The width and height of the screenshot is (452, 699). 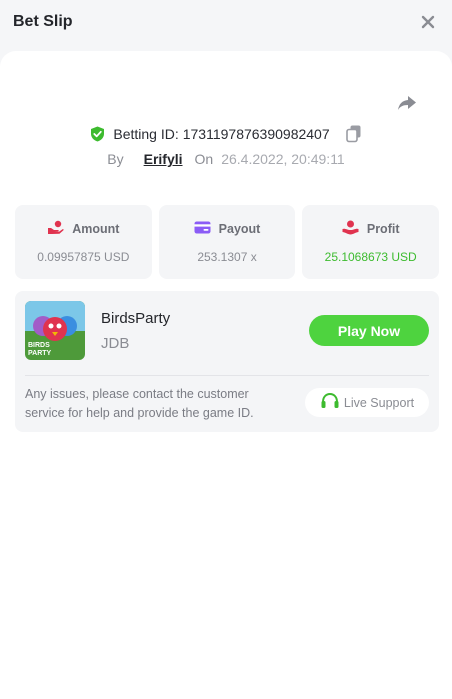 What do you see at coordinates (55, 330) in the screenshot?
I see `game-thumbnail: BIRDS PARTY` at bounding box center [55, 330].